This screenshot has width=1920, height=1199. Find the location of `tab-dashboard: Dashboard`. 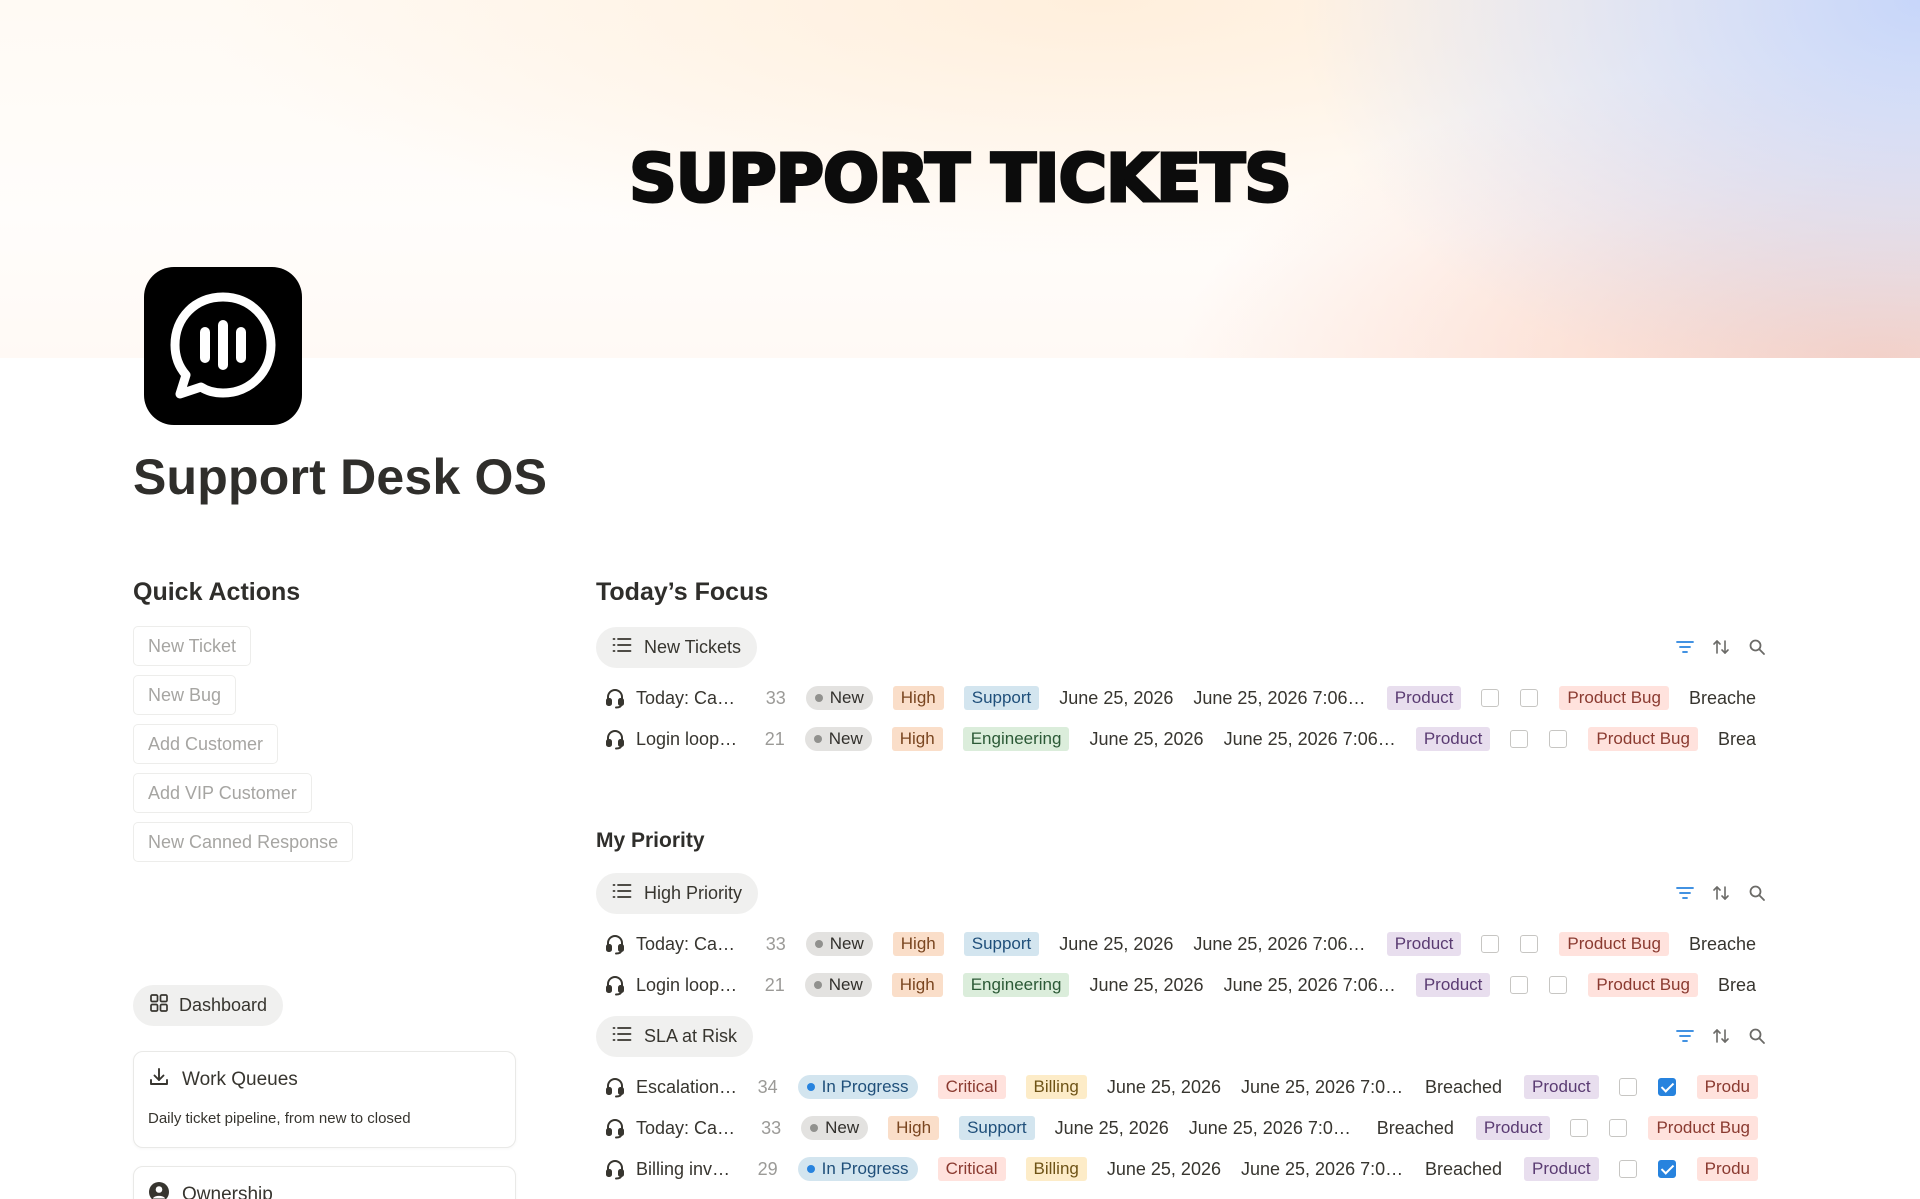

tab-dashboard: Dashboard is located at coordinates (208, 1005).